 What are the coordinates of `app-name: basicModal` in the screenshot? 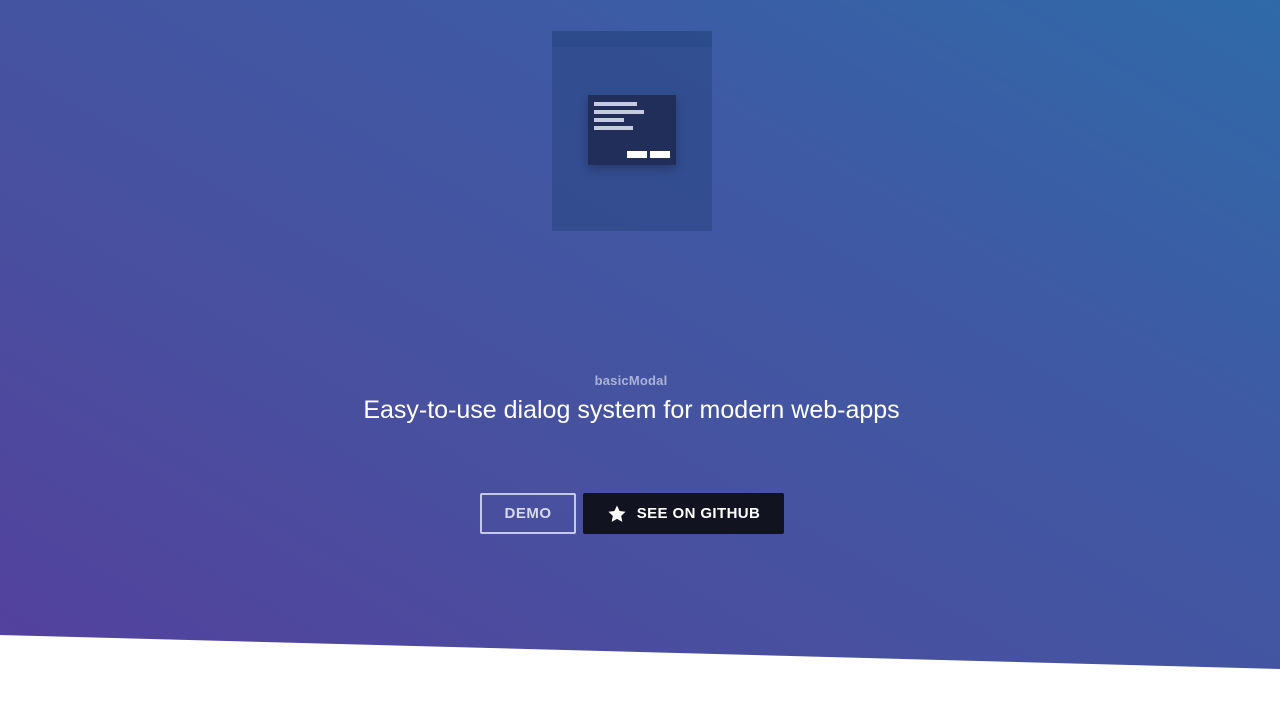 It's located at (631, 380).